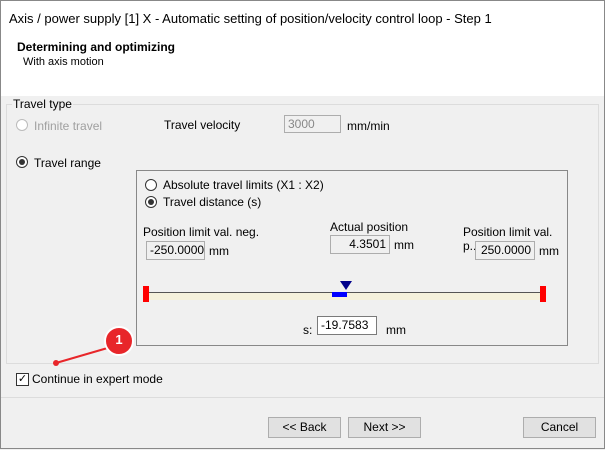 The height and width of the screenshot is (450, 605). What do you see at coordinates (119, 339) in the screenshot?
I see `annotation-number: 1` at bounding box center [119, 339].